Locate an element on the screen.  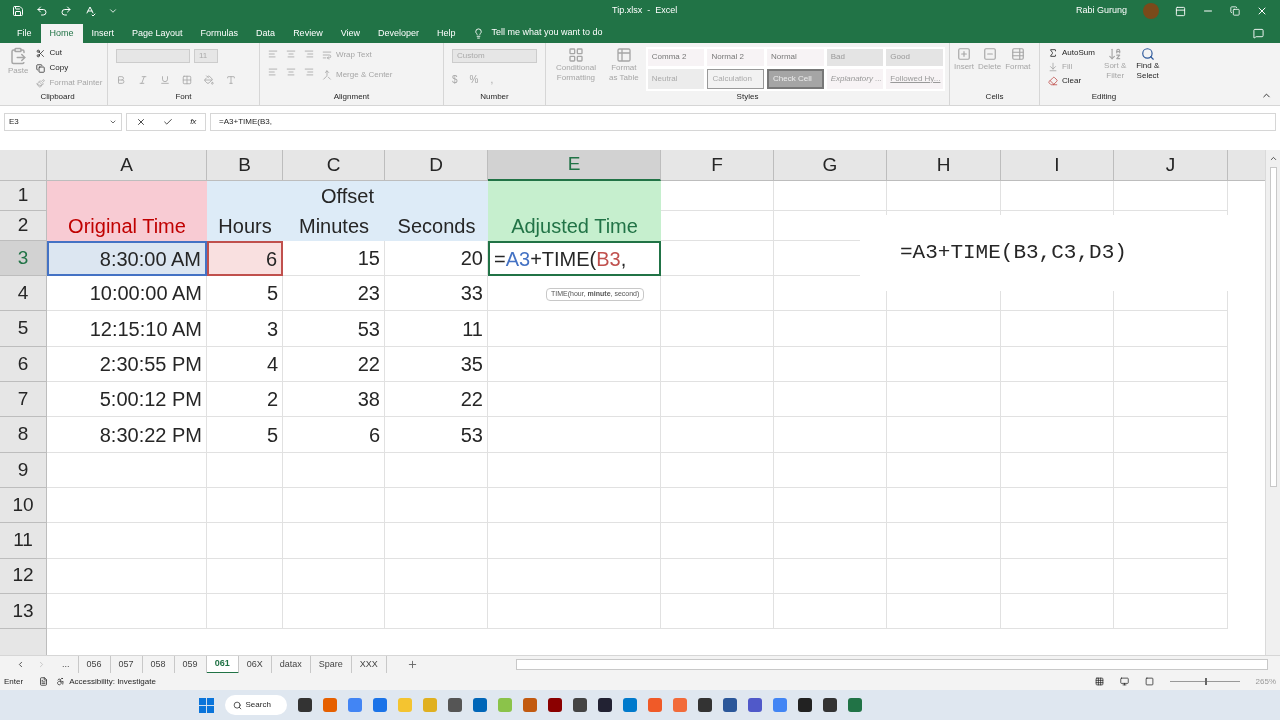
formula-field: =A3+TIME(B3, is located at coordinates (743, 122).